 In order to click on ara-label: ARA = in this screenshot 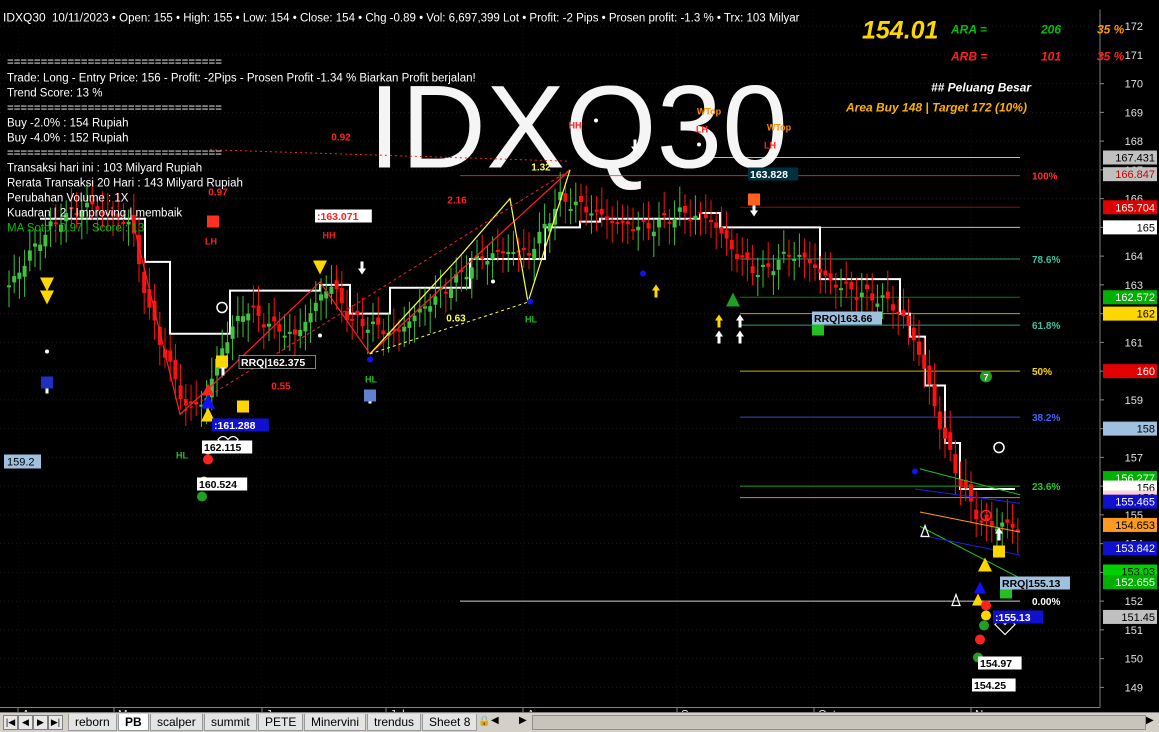, I will do `click(968, 30)`.